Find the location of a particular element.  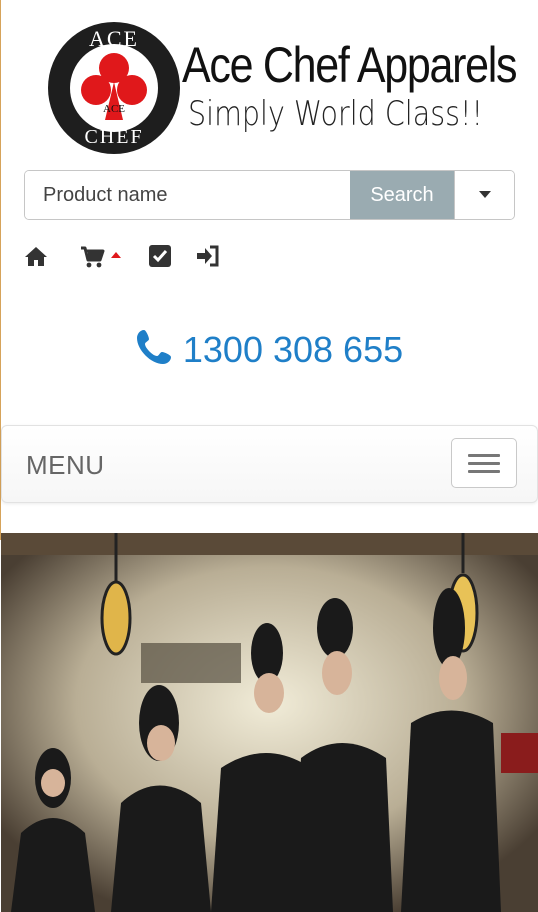

home-icon is located at coordinates (36, 257).